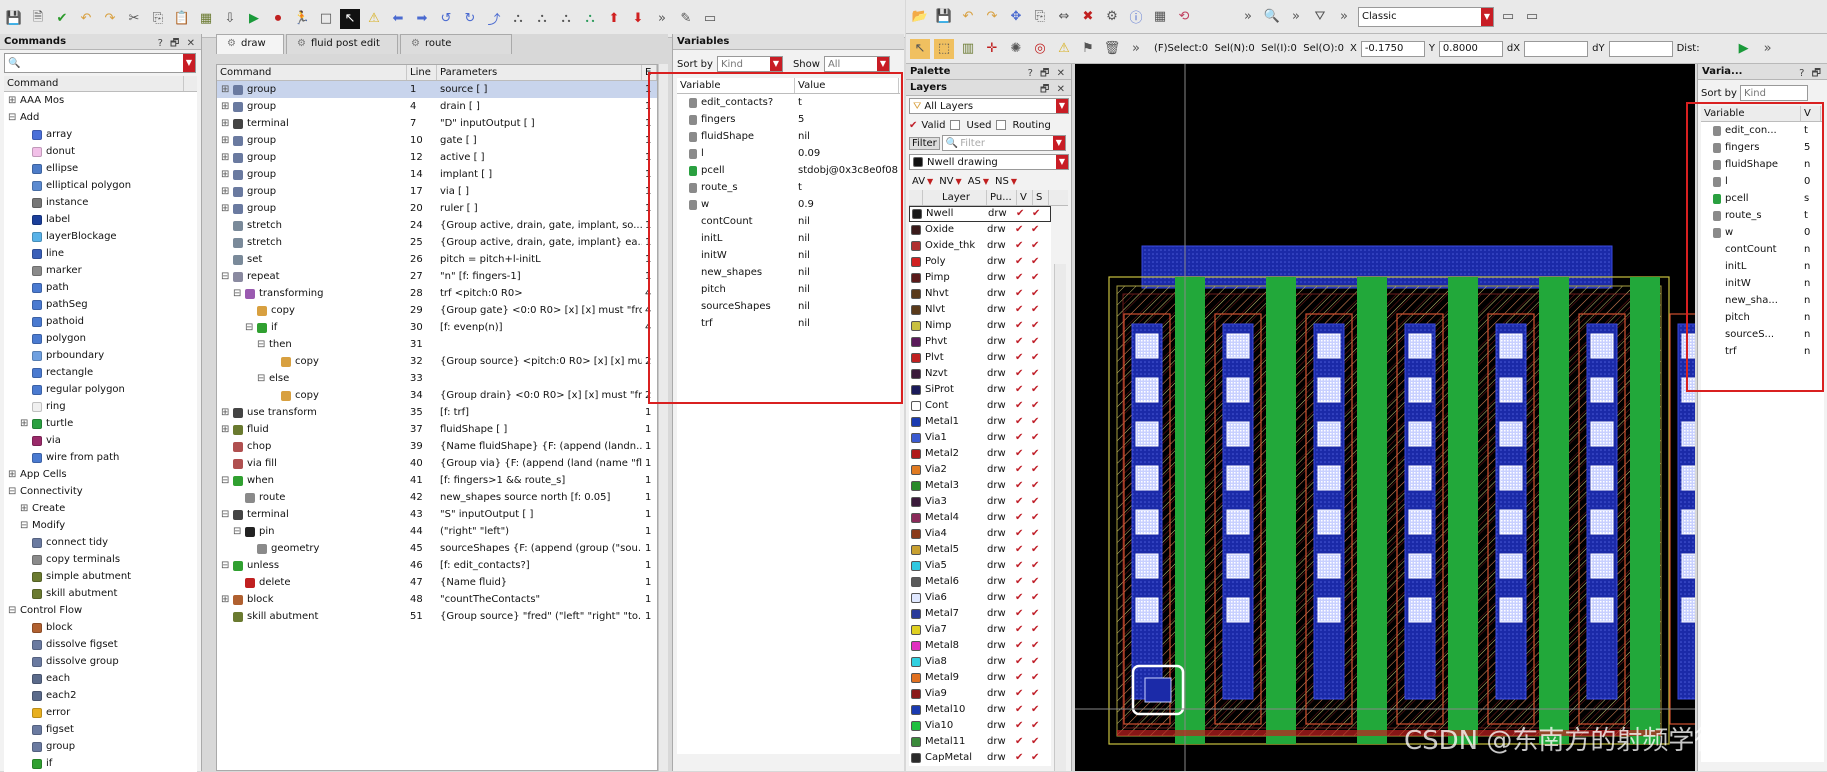 The image size is (1827, 772). Describe the element at coordinates (254, 19) in the screenshot. I see `run-icon: ▶` at that location.